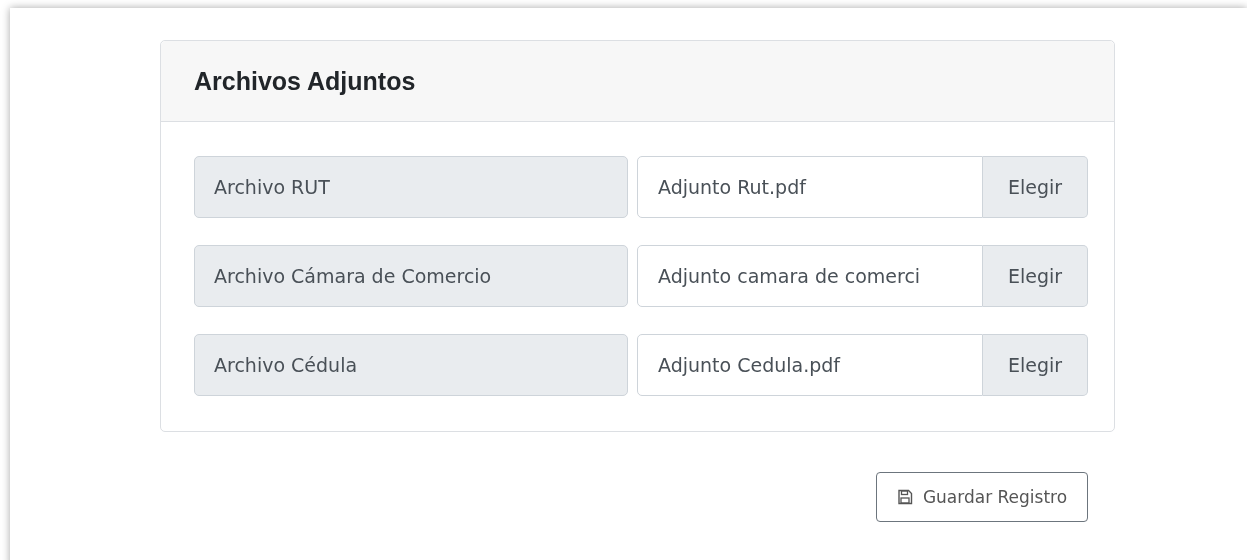 The width and height of the screenshot is (1247, 560). What do you see at coordinates (305, 81) in the screenshot?
I see `card-title: Archivos Adjuntos` at bounding box center [305, 81].